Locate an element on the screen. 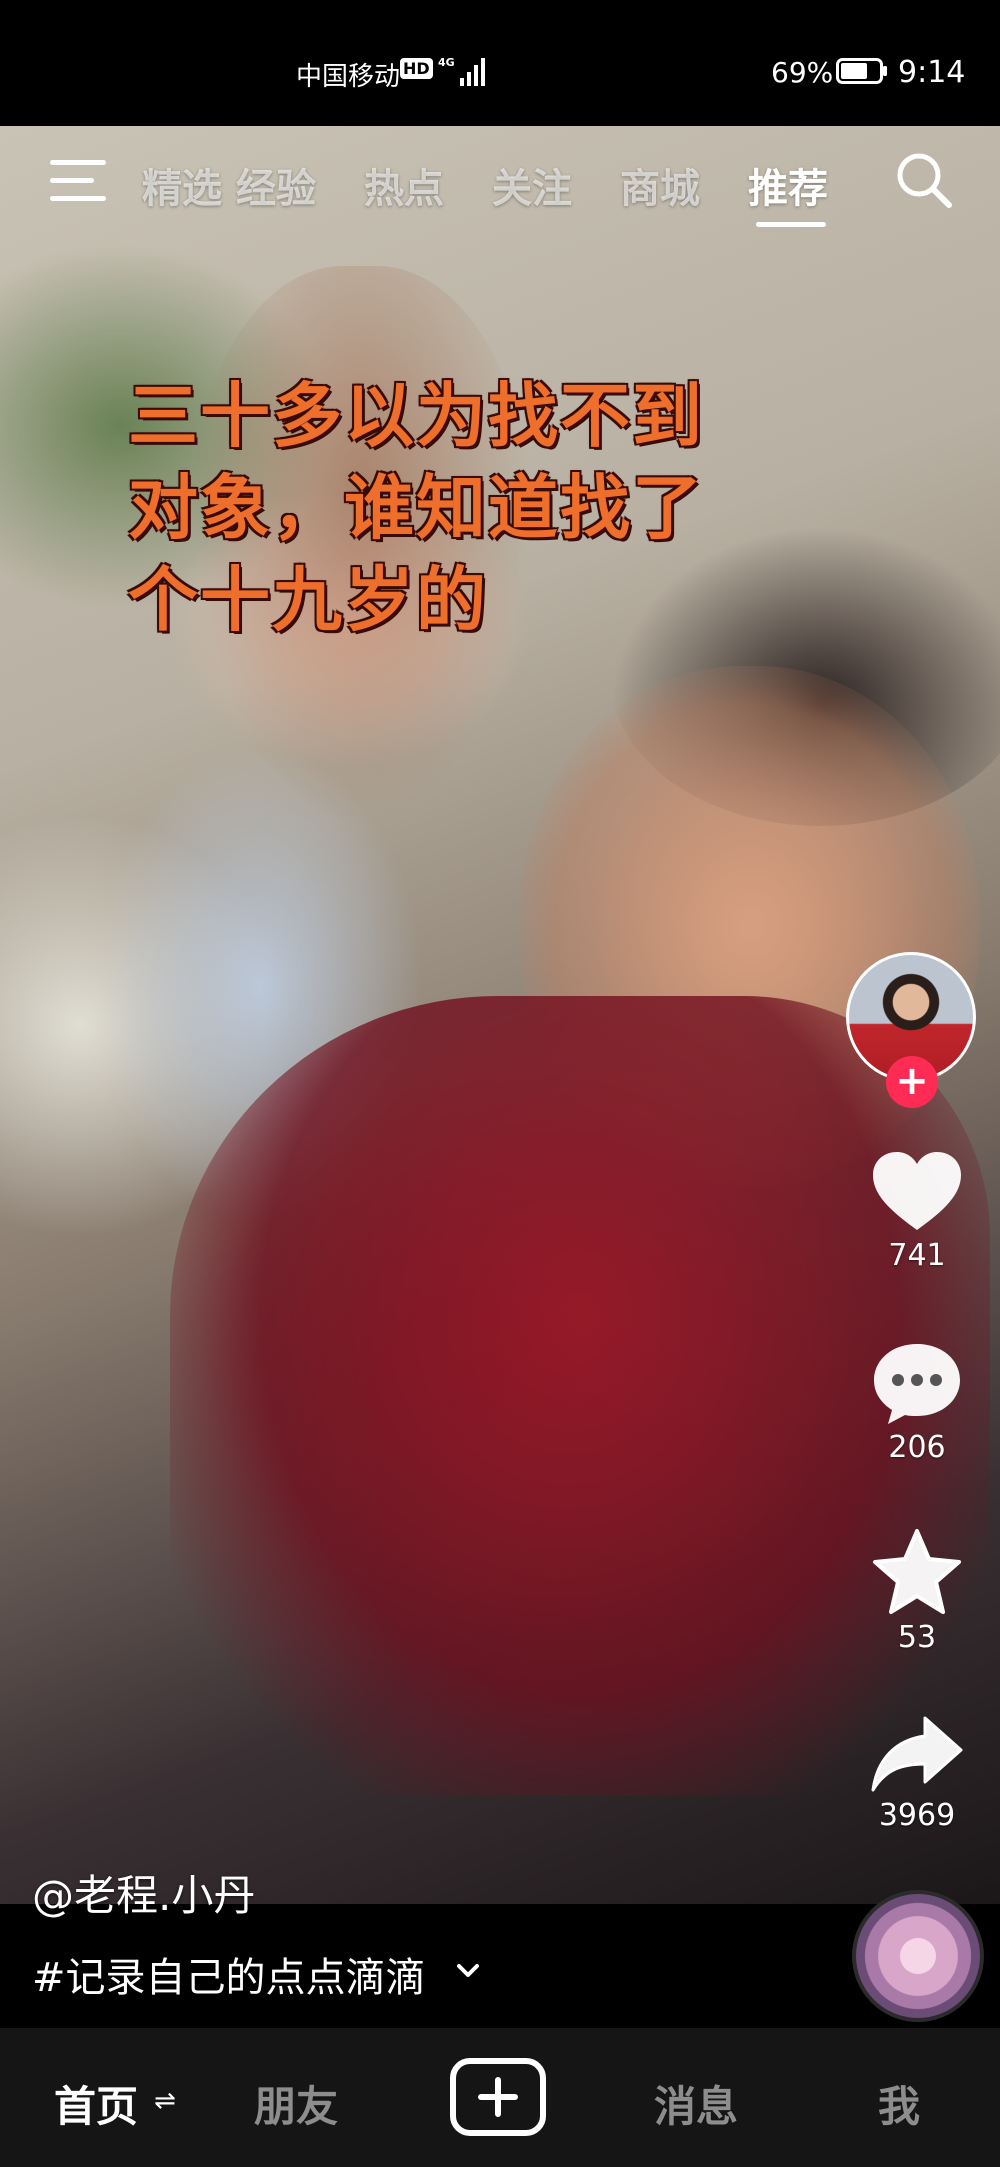 Image resolution: width=1000 pixels, height=2167 pixels. video-hashtag: #记录自己的点点滴滴 is located at coordinates (229, 1974).